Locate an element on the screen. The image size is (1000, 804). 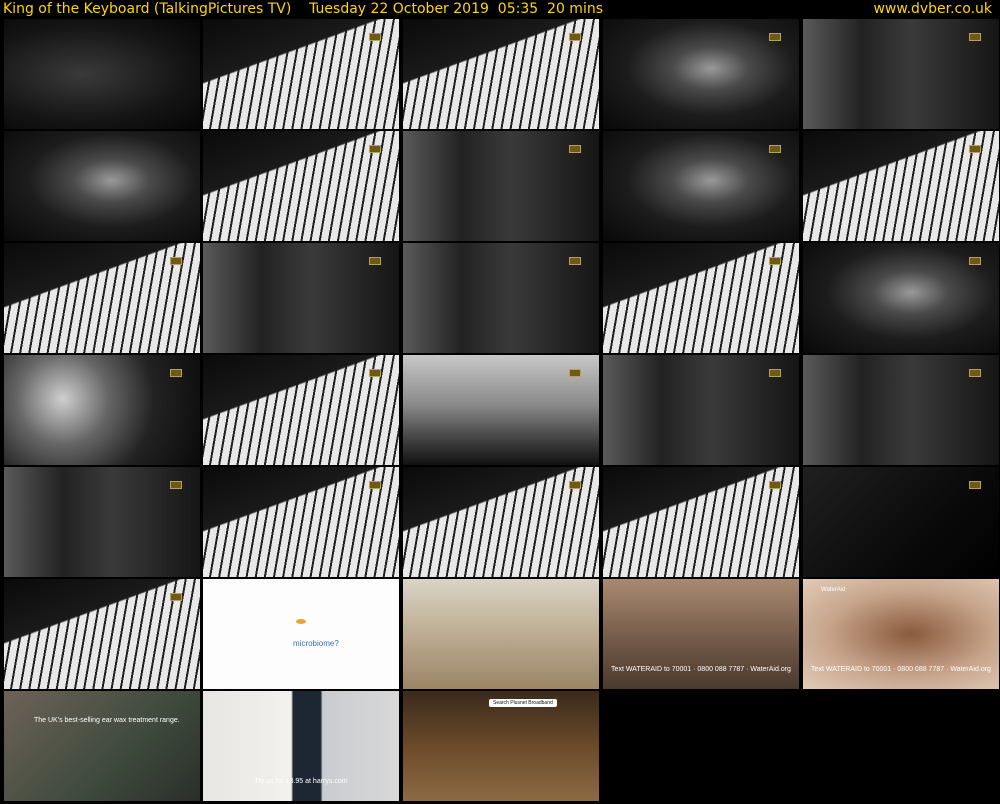
thumbnail-interviewer is located at coordinates (901, 298).